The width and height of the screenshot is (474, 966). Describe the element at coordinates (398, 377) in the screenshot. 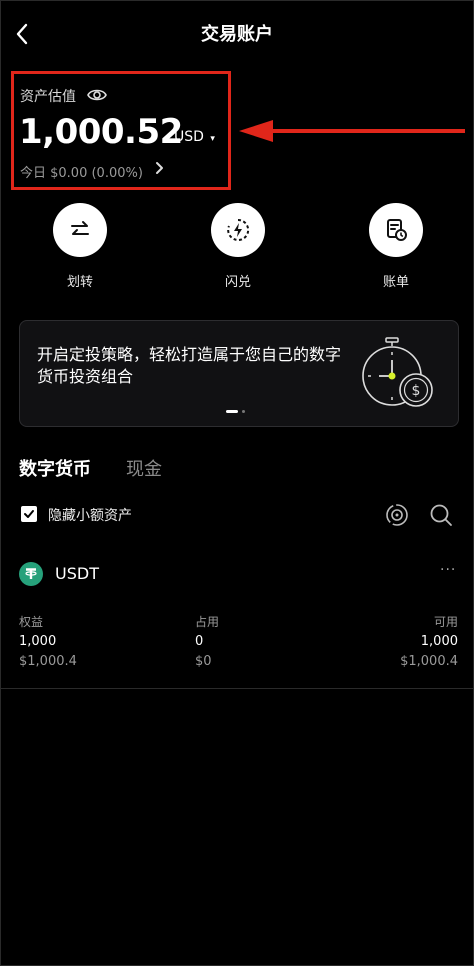

I see `stopwatch-coin-icon: $` at that location.